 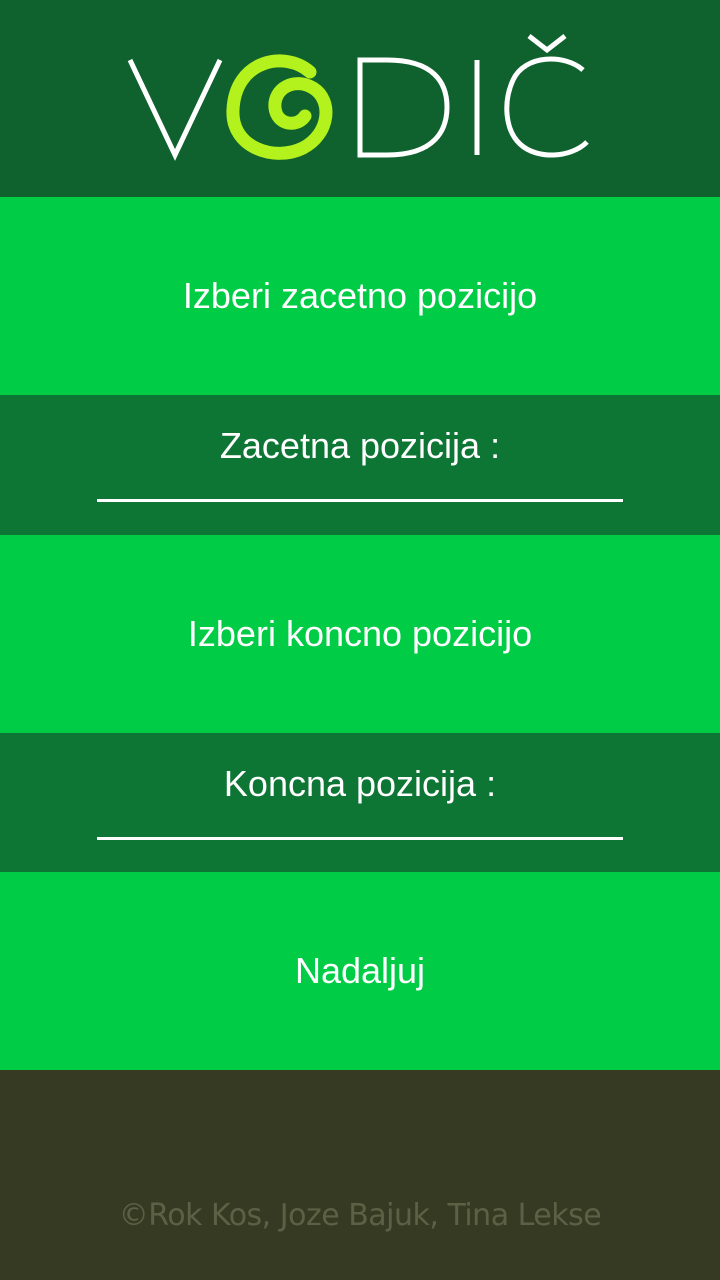 I want to click on continue-label: Nadaljuj, so click(x=360, y=970).